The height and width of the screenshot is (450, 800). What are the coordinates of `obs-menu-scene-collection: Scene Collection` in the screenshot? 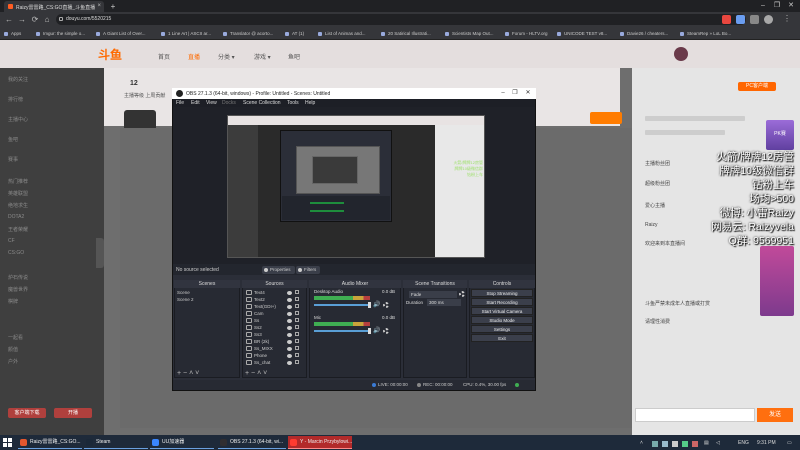 It's located at (262, 103).